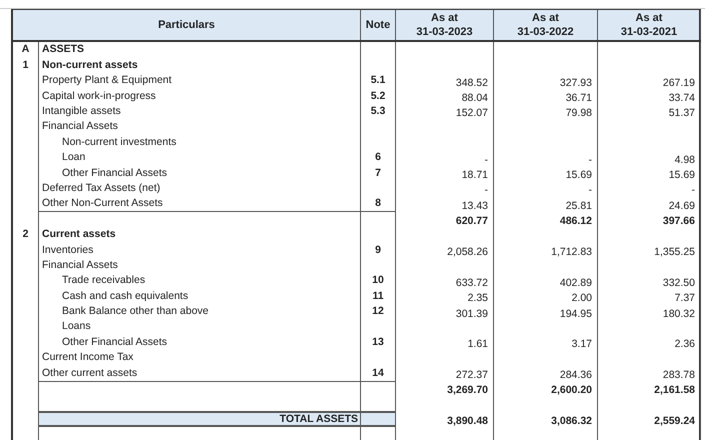 The width and height of the screenshot is (705, 440). I want to click on table-cell: 18.71, so click(445, 173).